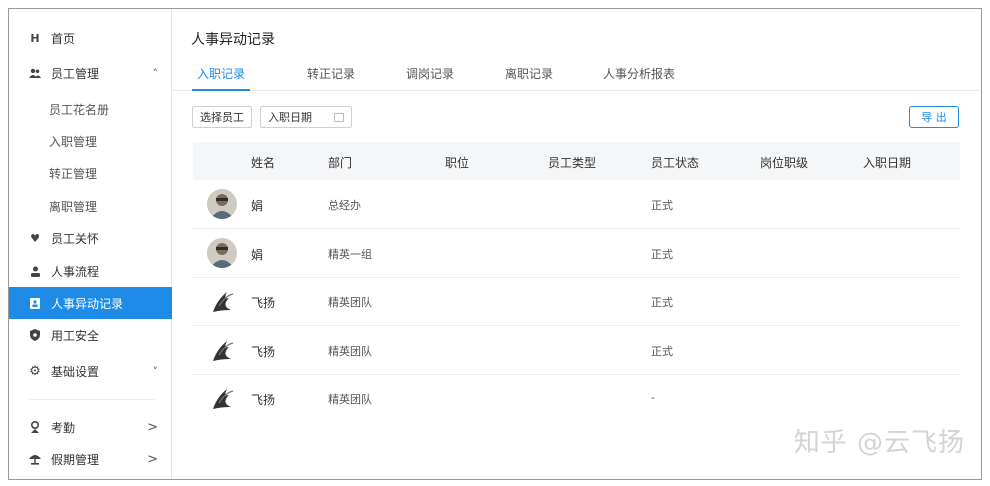  I want to click on page-title: 人事异动记录, so click(233, 40).